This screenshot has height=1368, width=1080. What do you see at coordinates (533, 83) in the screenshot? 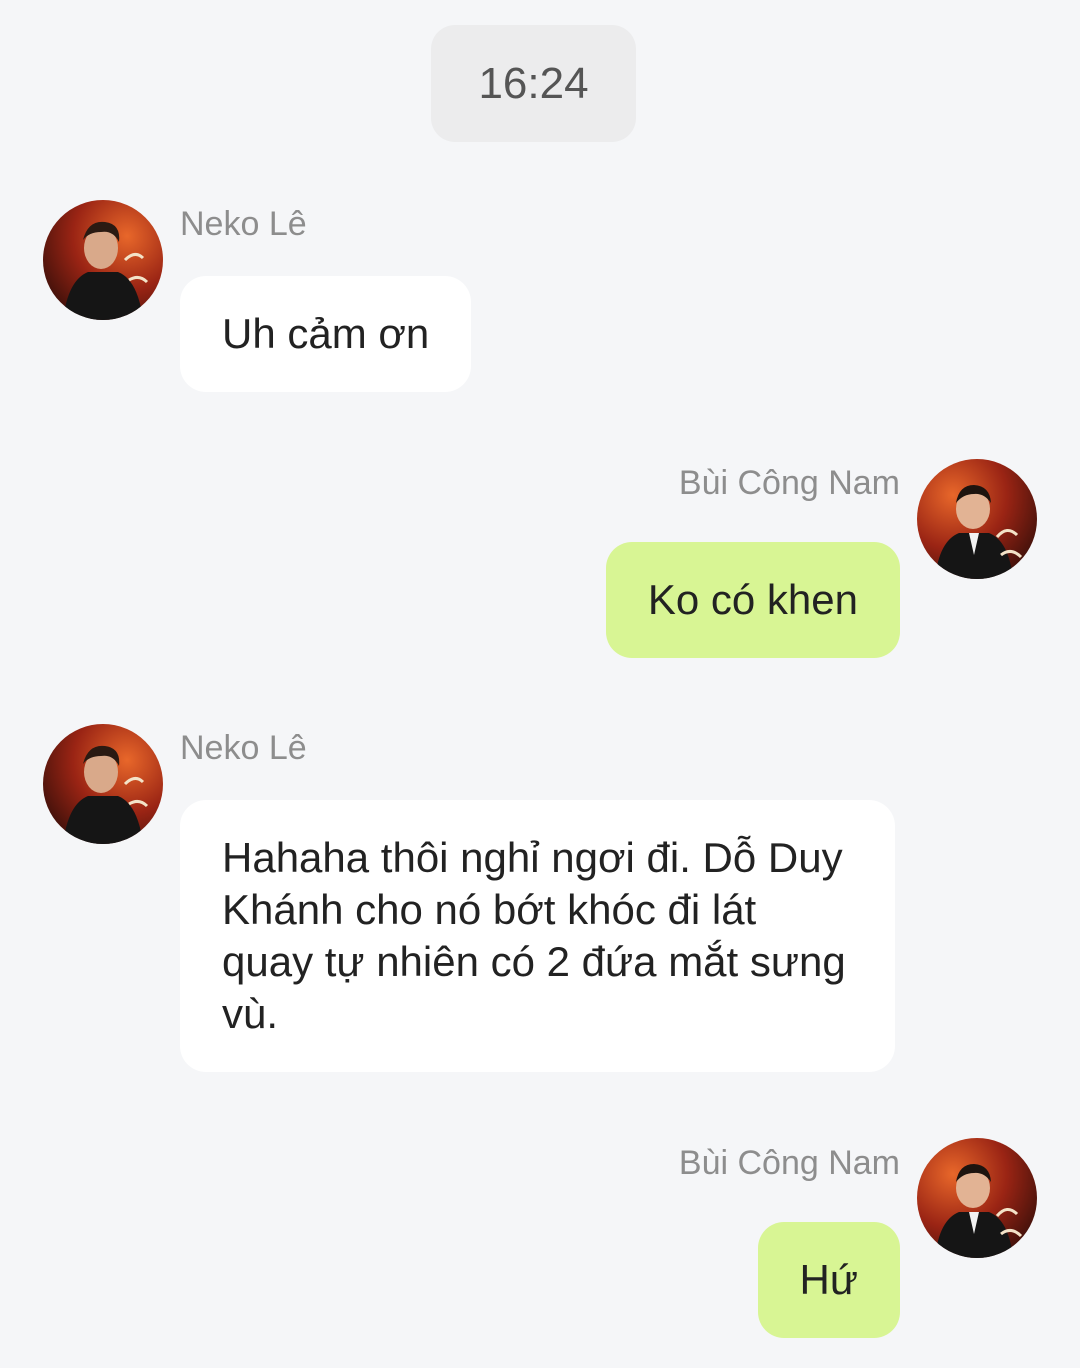
I see `timestamp-divider: 16:24` at bounding box center [533, 83].